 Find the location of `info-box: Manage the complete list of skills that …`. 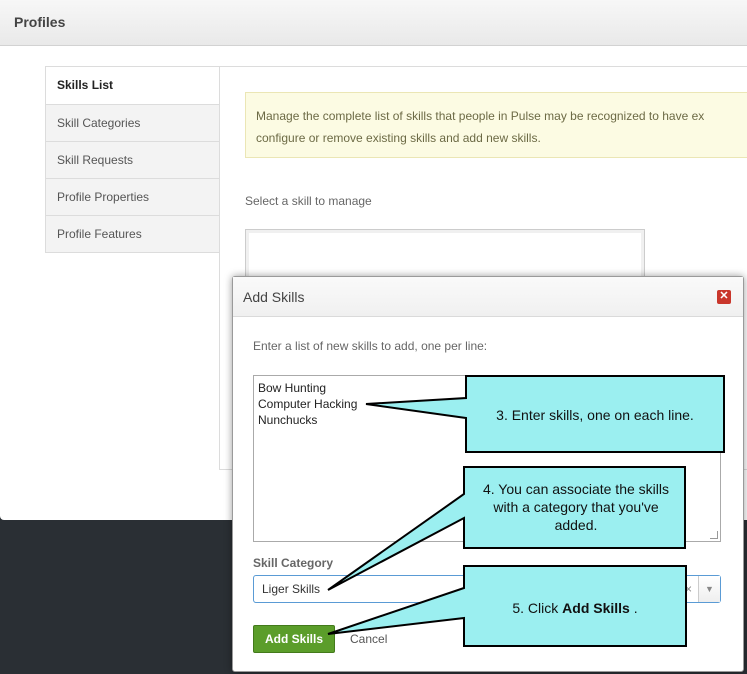

info-box: Manage the complete list of skills that … is located at coordinates (496, 125).